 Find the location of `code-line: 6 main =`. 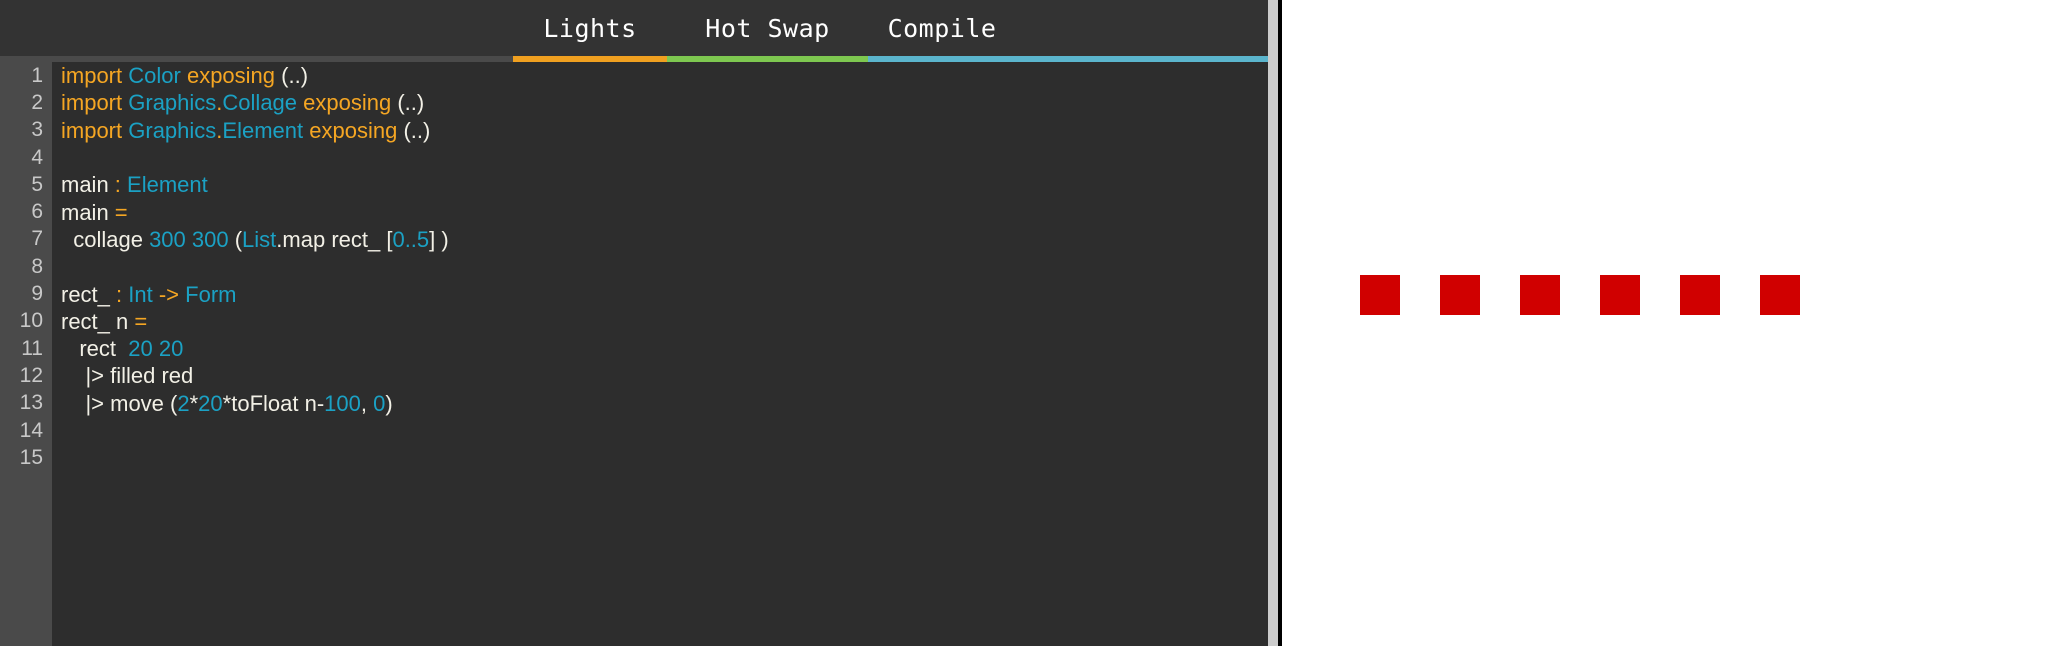

code-line: 6 main = is located at coordinates (634, 211).